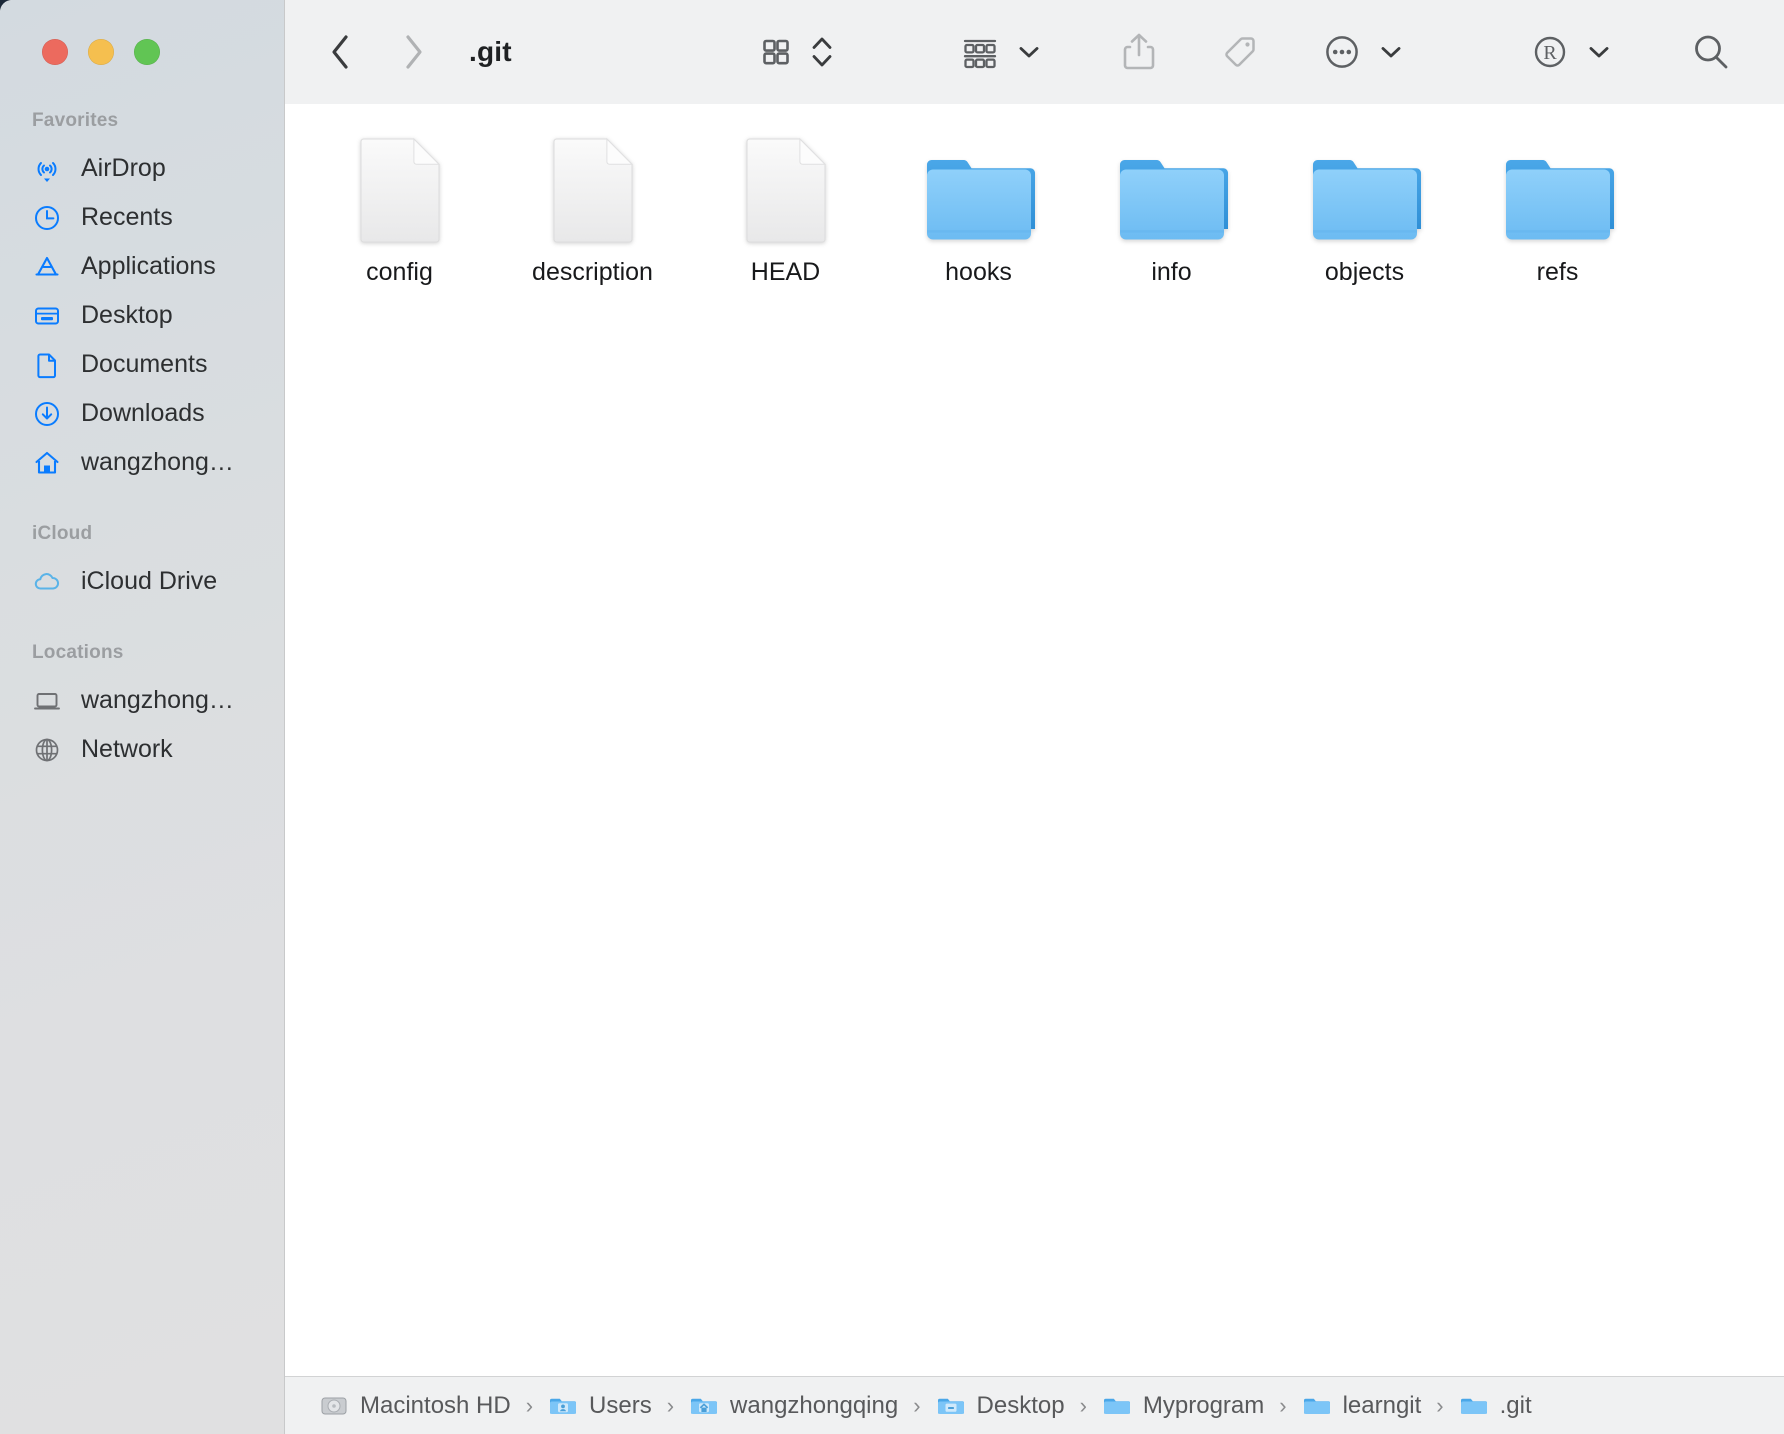 Image resolution: width=1784 pixels, height=1434 pixels. I want to click on sidebar-section-icloud: iCloud, so click(62, 533).